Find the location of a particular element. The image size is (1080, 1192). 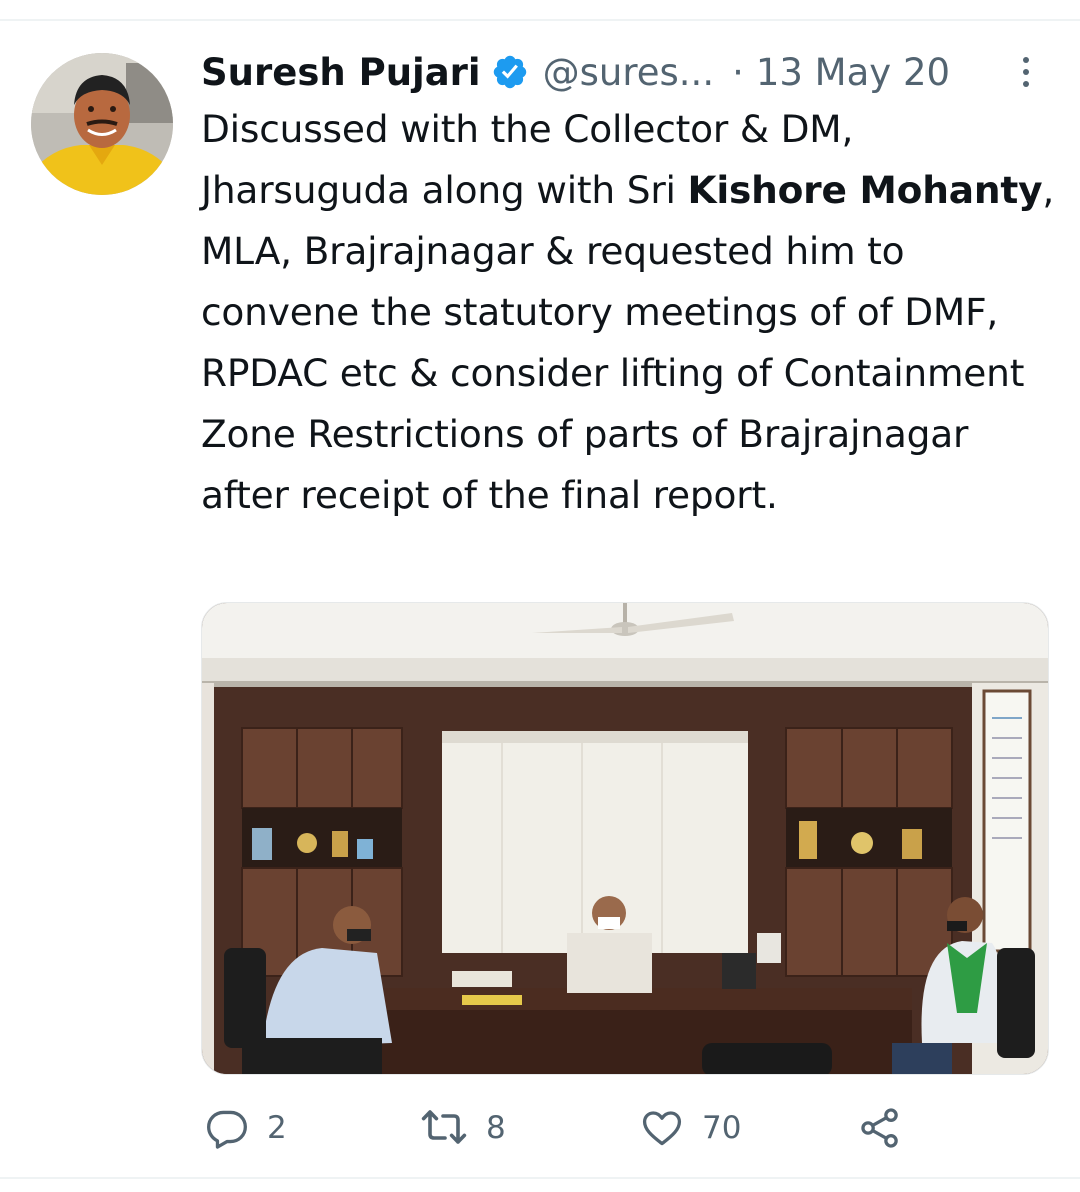

share-action is located at coordinates (880, 1128).